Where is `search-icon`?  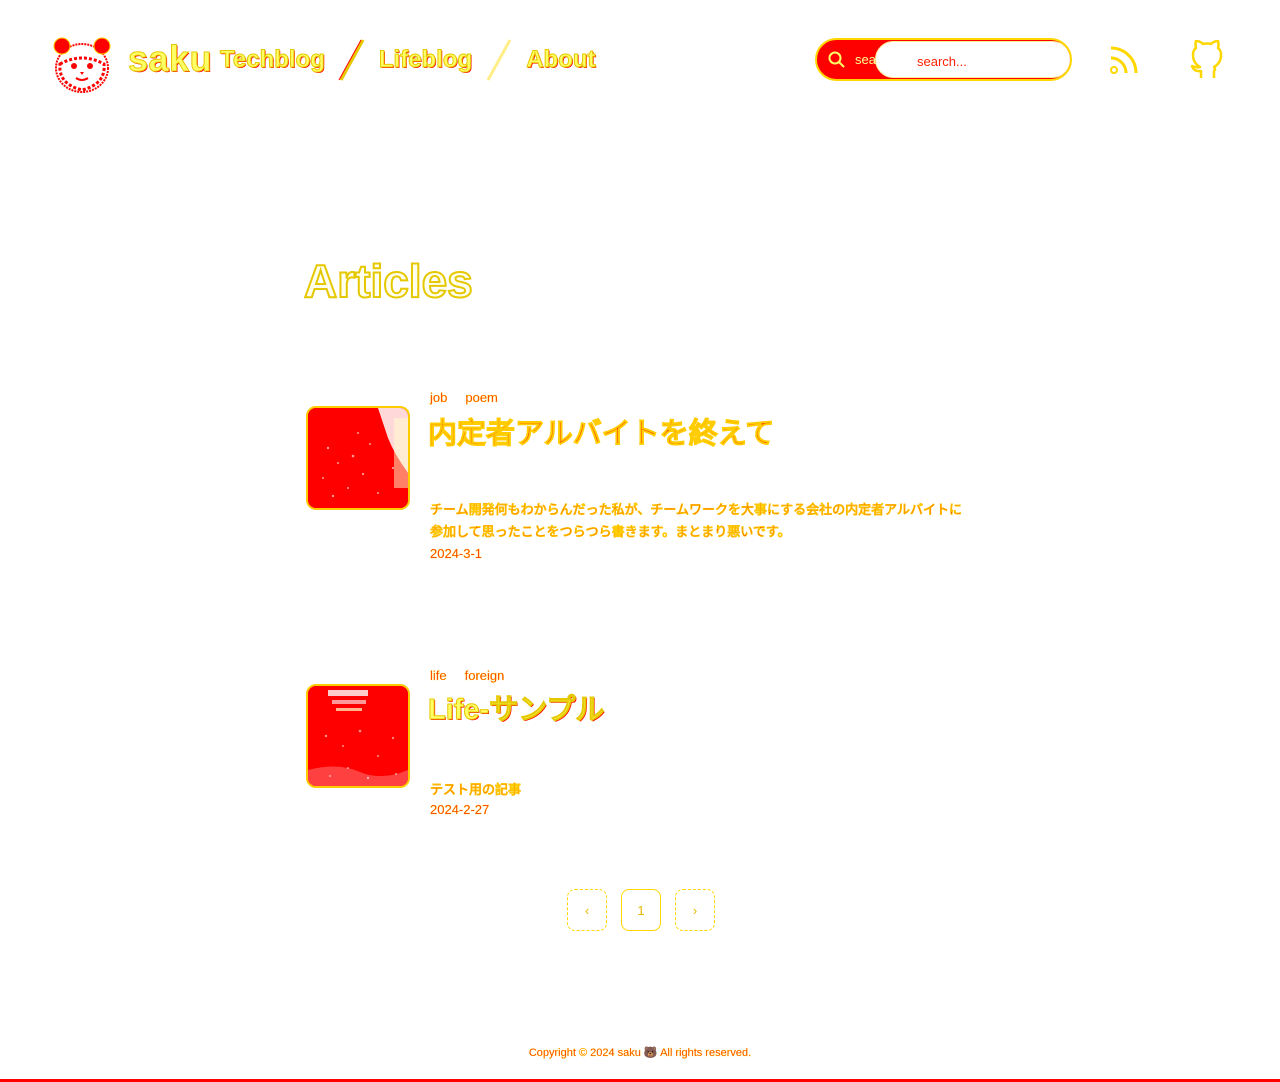 search-icon is located at coordinates (836, 59).